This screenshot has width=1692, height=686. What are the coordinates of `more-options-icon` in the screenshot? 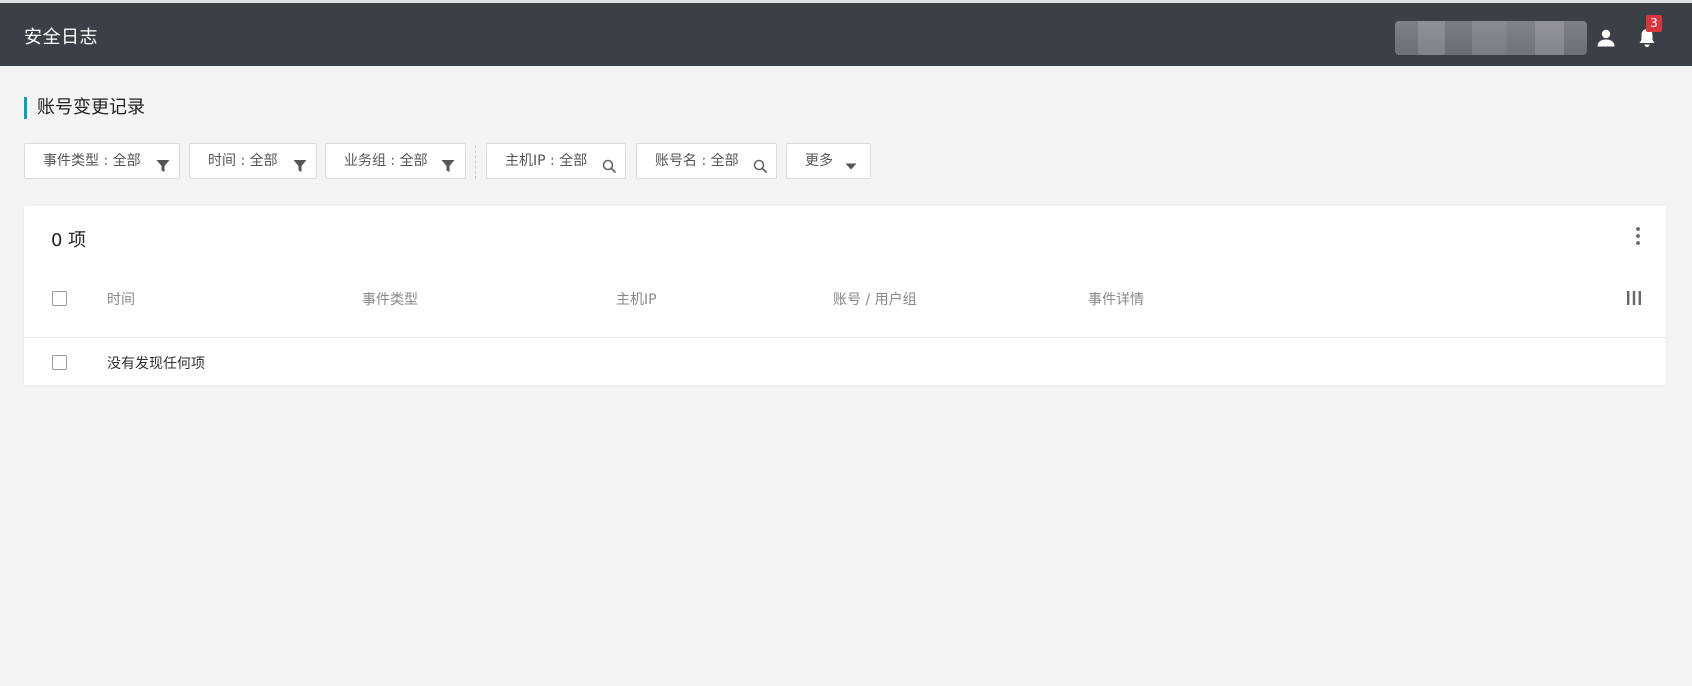 It's located at (1638, 236).